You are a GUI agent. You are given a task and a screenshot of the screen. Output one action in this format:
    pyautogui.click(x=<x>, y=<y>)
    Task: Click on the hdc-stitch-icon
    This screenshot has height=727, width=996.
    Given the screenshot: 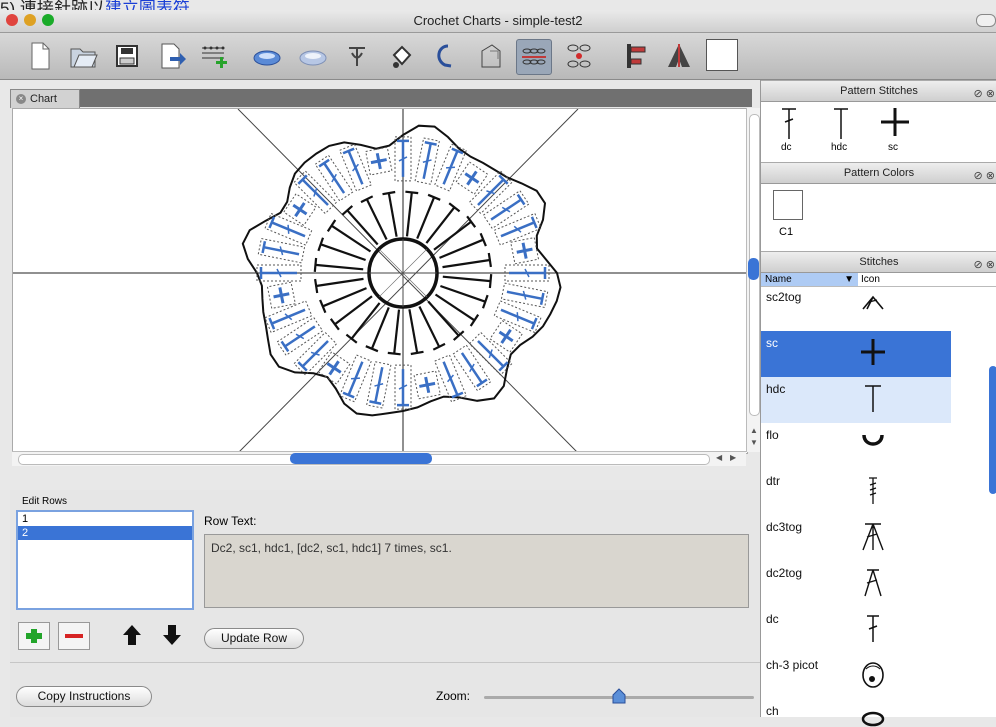 What is the action you would take?
    pyautogui.click(x=841, y=124)
    